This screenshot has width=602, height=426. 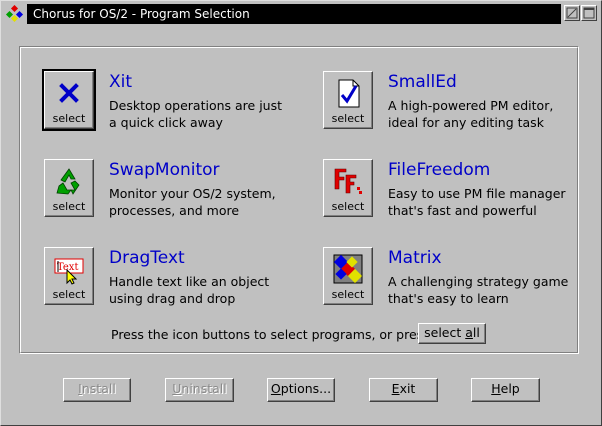 I want to click on program-desc-line2: processes, and more, so click(x=174, y=210).